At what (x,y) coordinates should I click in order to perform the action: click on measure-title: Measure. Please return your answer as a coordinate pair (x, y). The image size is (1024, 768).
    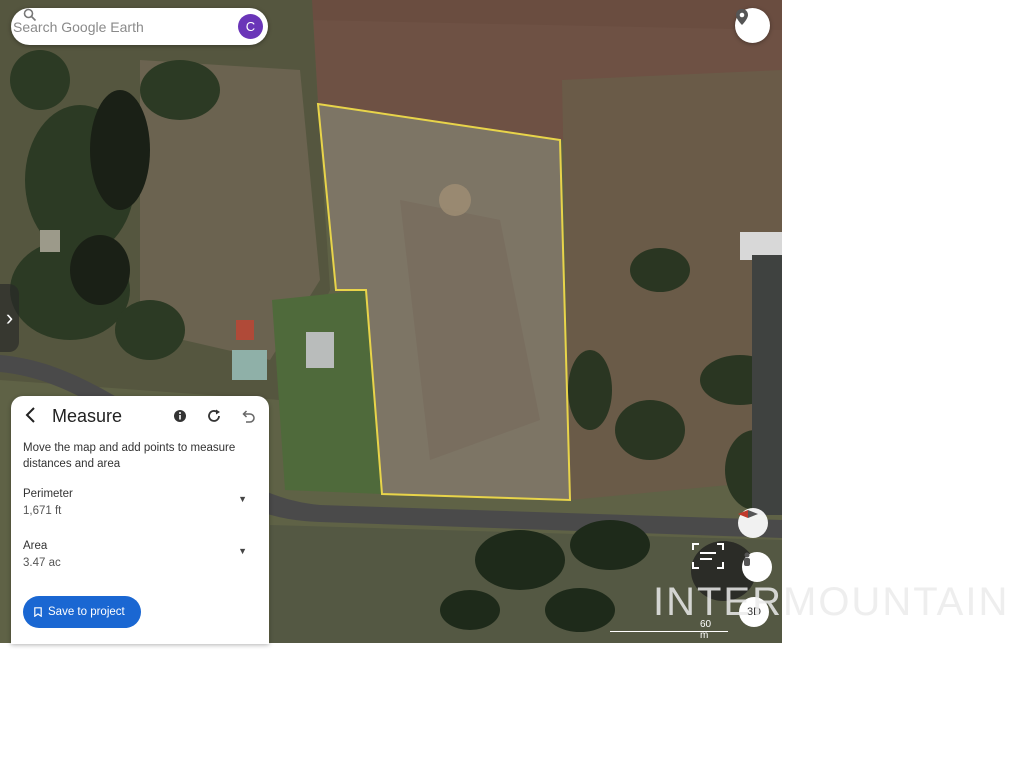
    Looking at the image, I should click on (87, 416).